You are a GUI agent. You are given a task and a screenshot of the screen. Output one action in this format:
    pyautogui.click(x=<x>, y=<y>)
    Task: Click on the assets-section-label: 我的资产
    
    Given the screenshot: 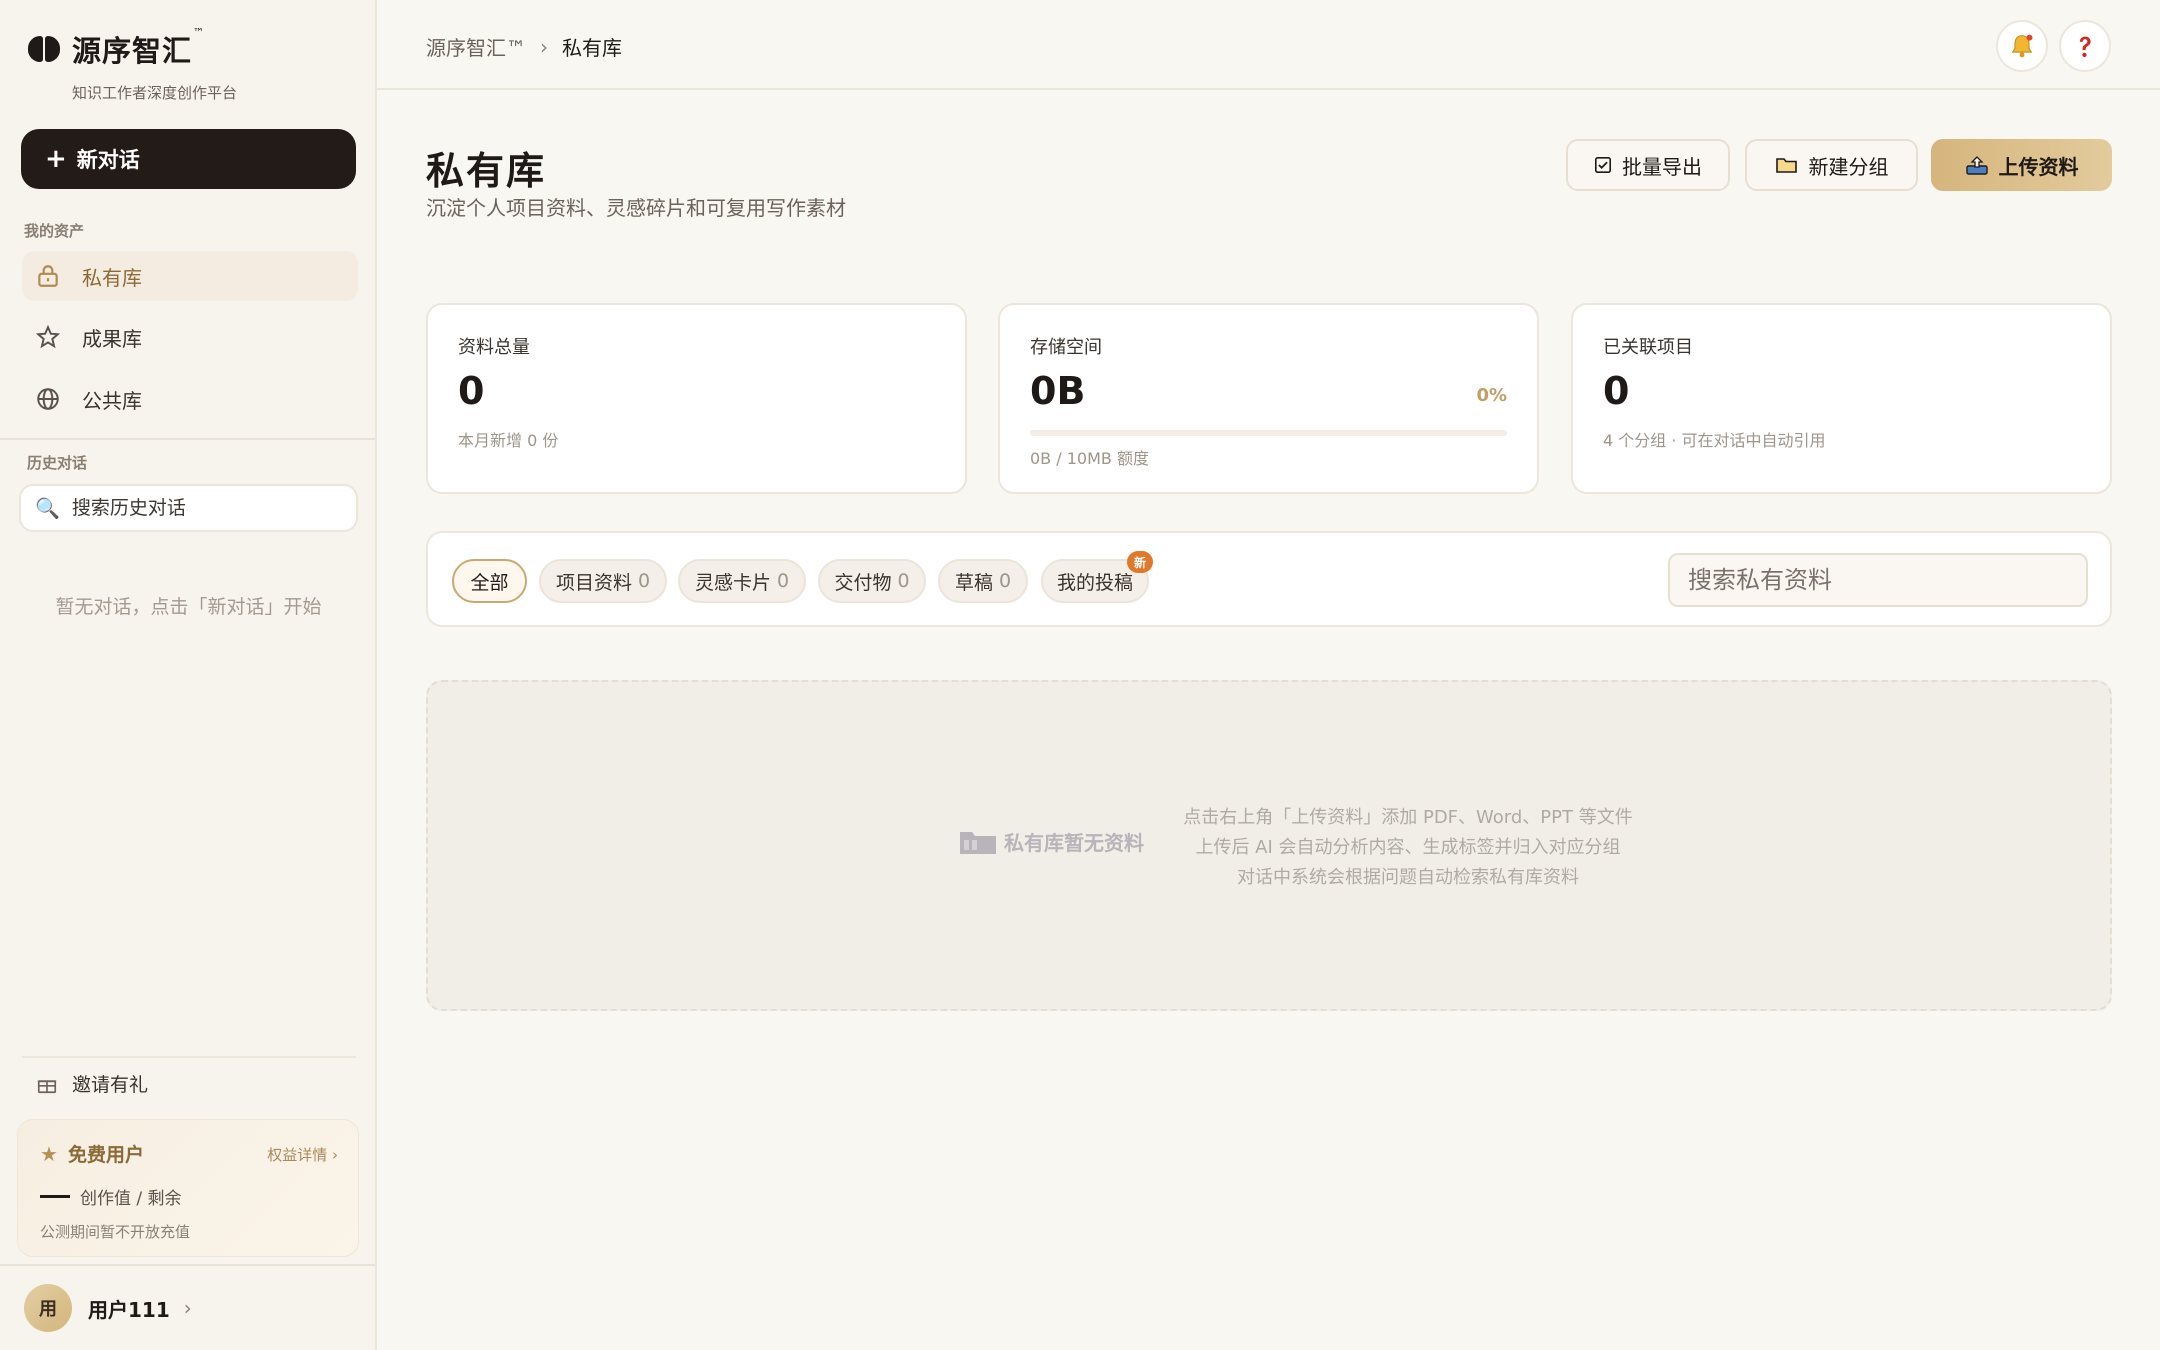 What is the action you would take?
    pyautogui.click(x=54, y=231)
    